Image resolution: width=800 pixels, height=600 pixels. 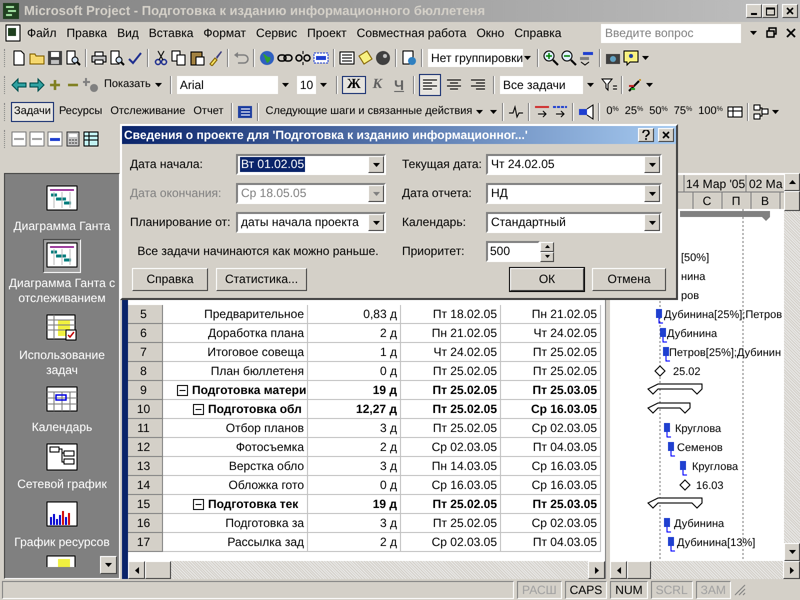 What do you see at coordinates (792, 182) in the screenshot?
I see `scroll-up-button` at bounding box center [792, 182].